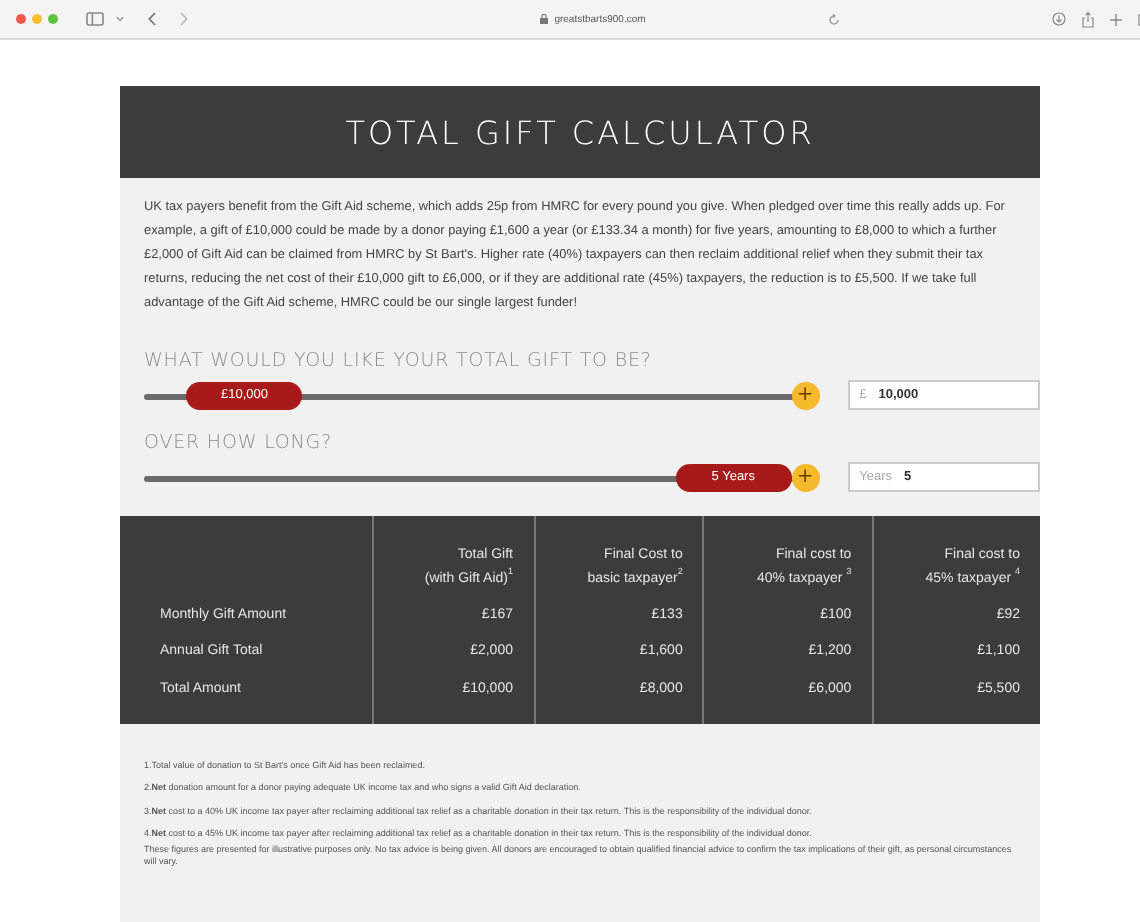 The height and width of the screenshot is (922, 1140). Describe the element at coordinates (1059, 19) in the screenshot. I see `download-icon` at that location.